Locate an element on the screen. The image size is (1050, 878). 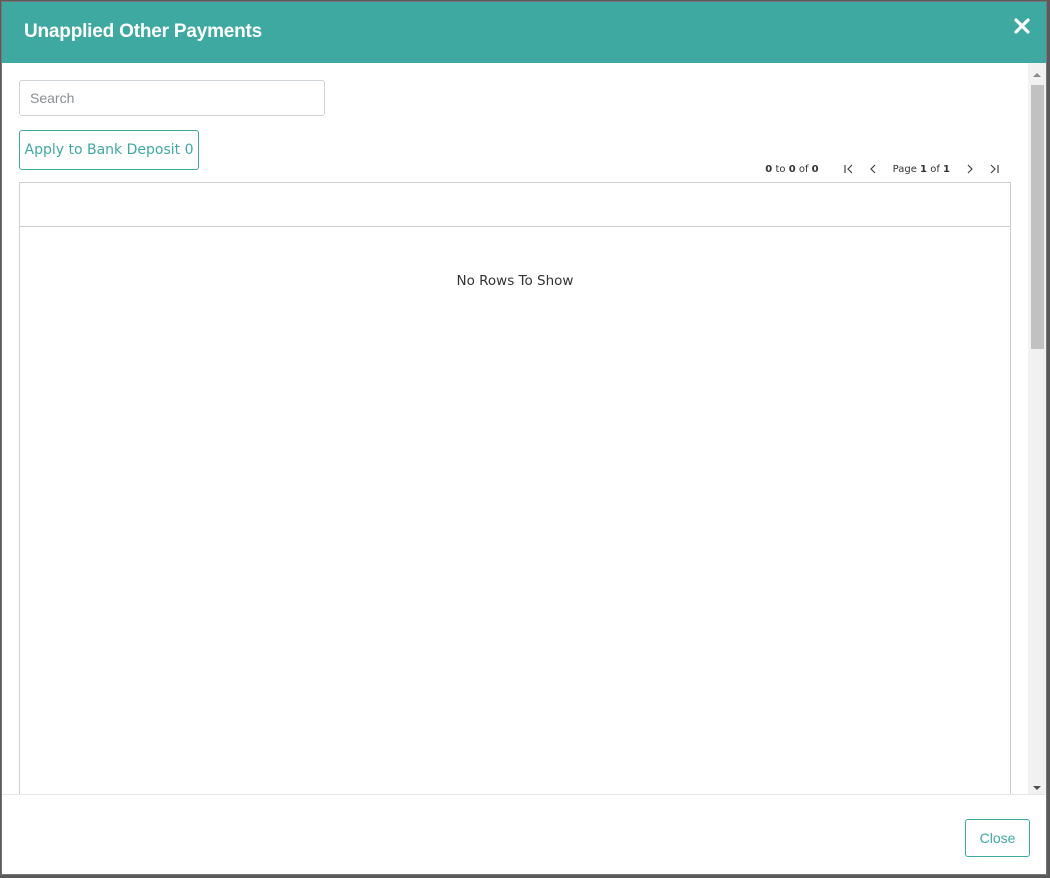
apply-to-bank-deposit-button: Apply to Bank Deposit 0 is located at coordinates (109, 150).